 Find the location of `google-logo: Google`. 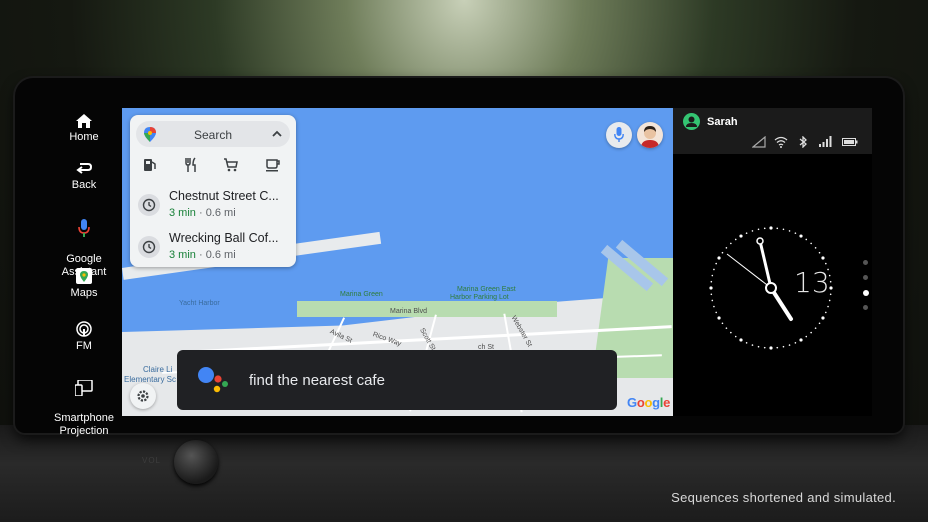

google-logo: Google is located at coordinates (649, 402).